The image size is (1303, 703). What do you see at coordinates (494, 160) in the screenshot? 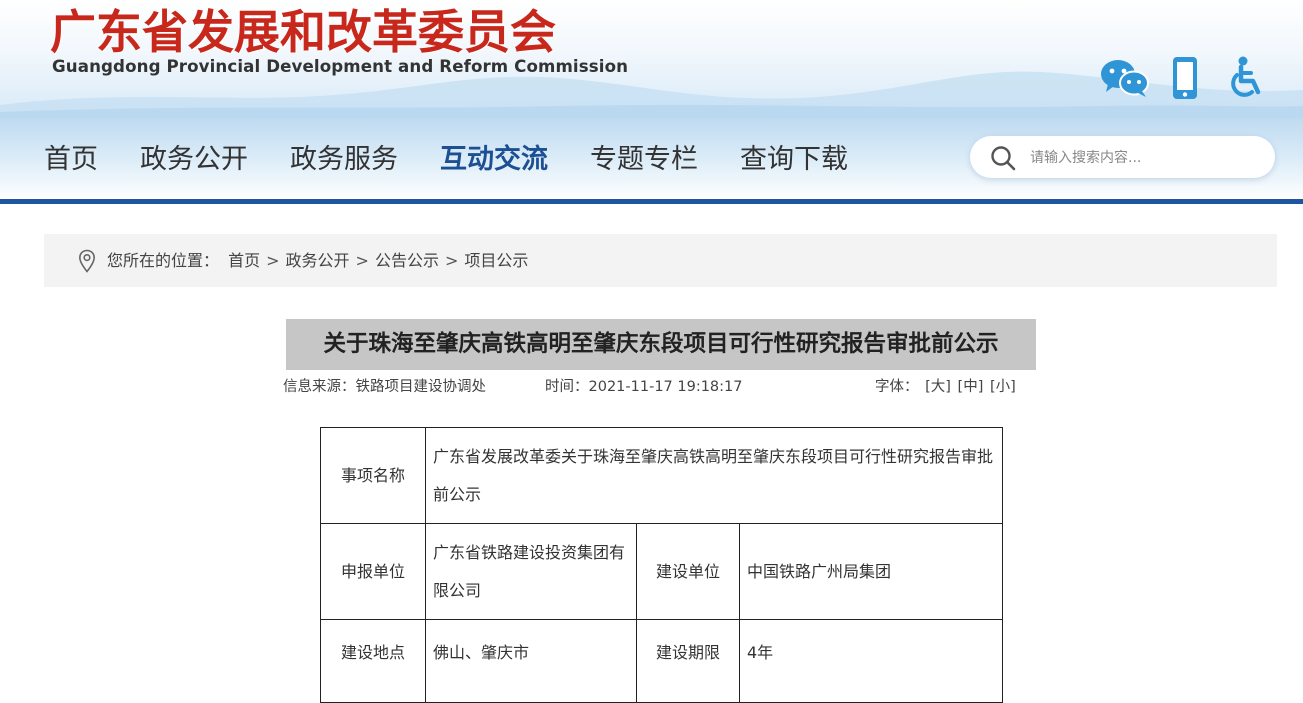
I see `nav-item-interaction: 互动交流` at bounding box center [494, 160].